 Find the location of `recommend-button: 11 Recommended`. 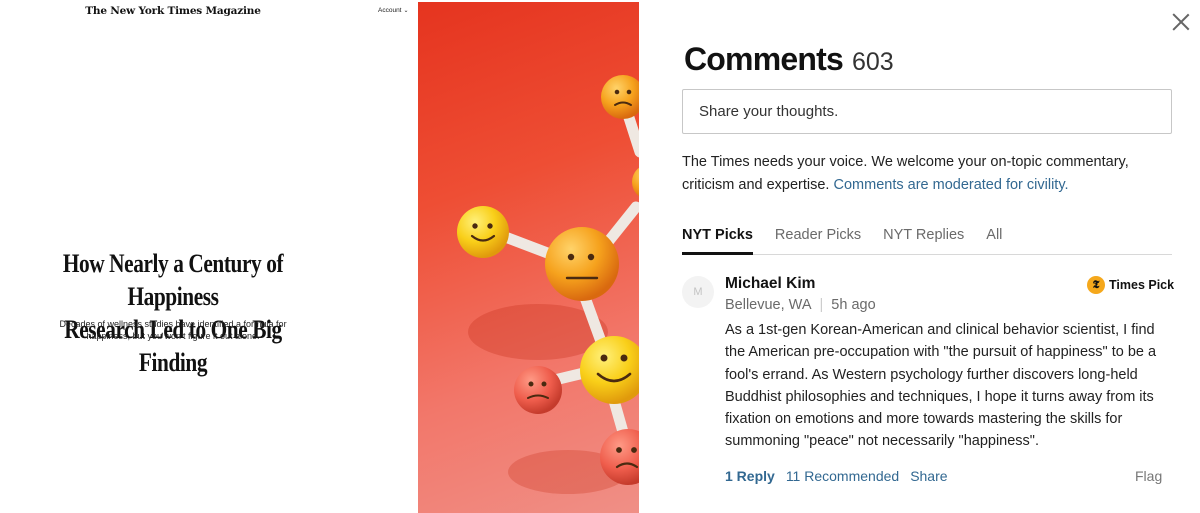

recommend-button: 11 Recommended is located at coordinates (842, 476).